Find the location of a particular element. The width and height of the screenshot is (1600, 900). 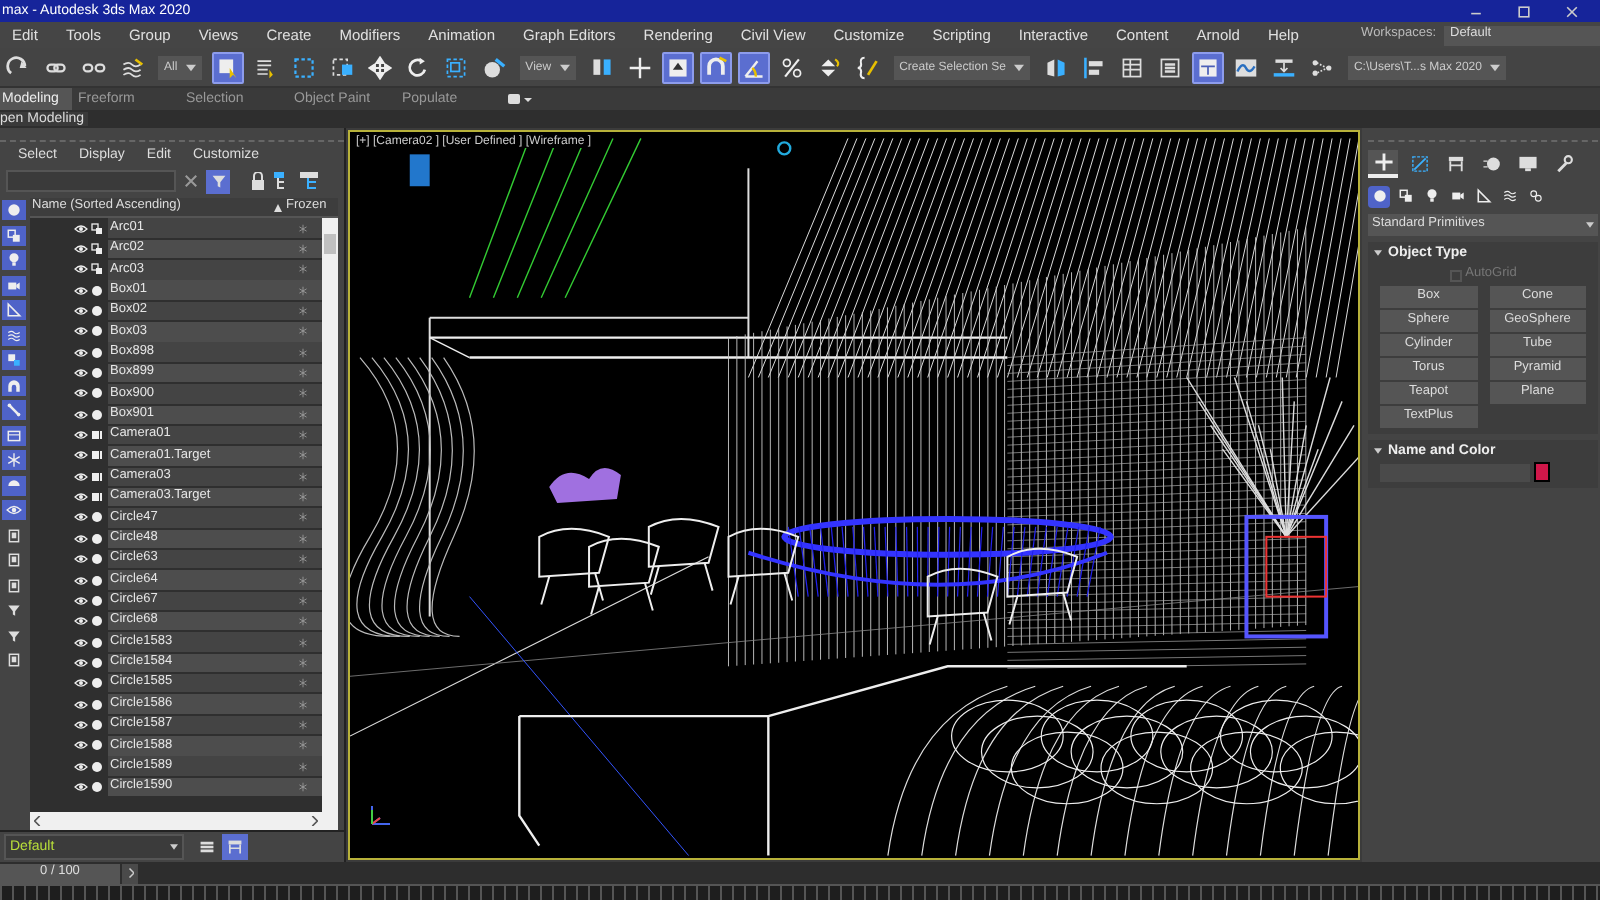

command-tab is located at coordinates (1383, 164).